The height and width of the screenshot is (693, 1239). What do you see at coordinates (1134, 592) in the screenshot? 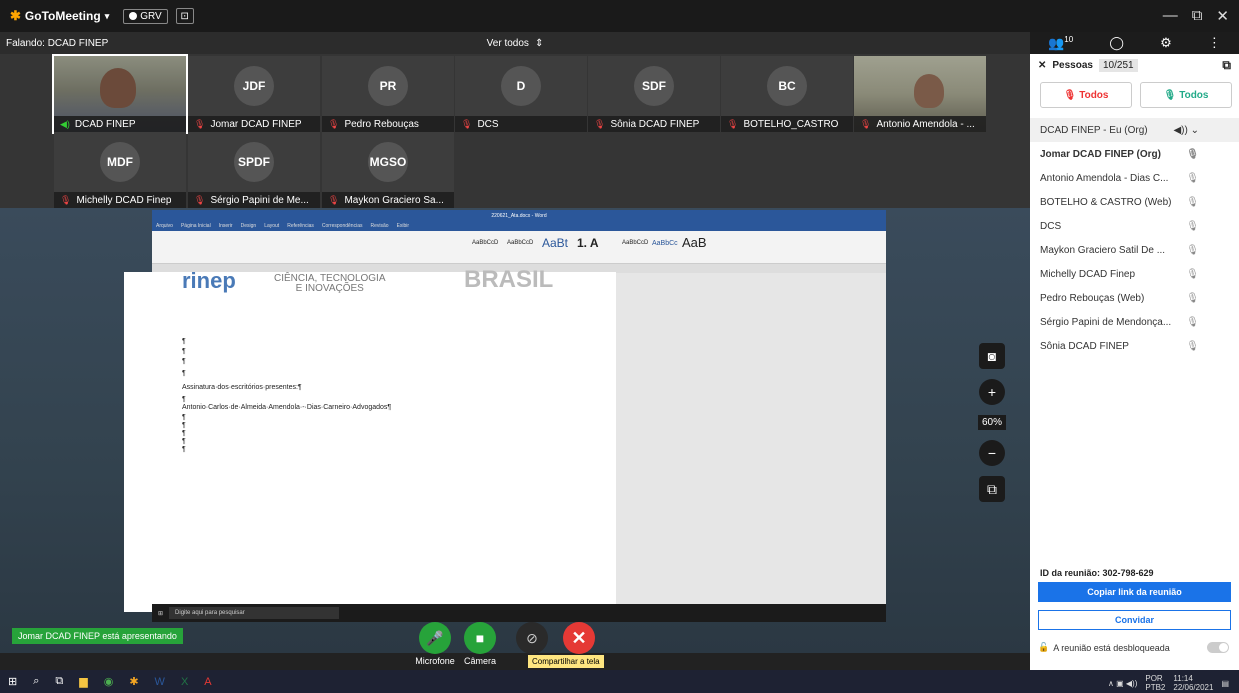
I see `copy-link-button: Copiar link da reunião` at bounding box center [1134, 592].